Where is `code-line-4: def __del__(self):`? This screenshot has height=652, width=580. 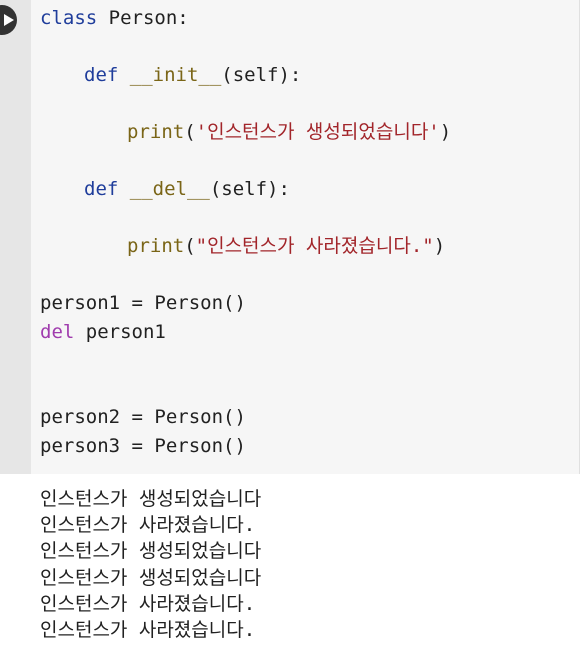 code-line-4: def __del__(self): is located at coordinates (187, 189).